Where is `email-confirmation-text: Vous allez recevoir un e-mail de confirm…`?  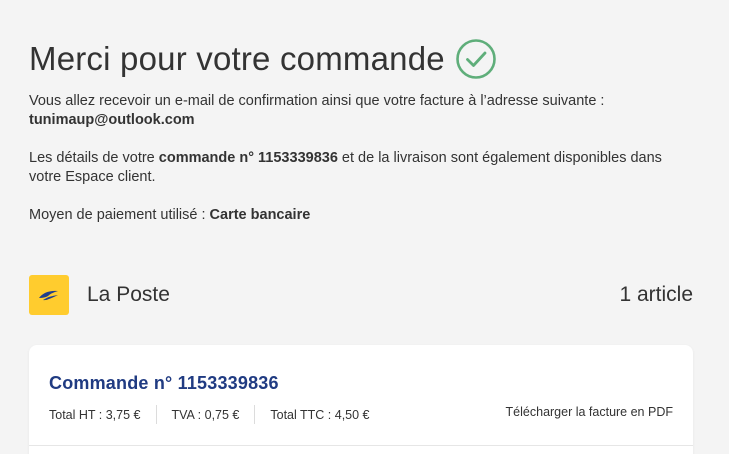 email-confirmation-text: Vous allez recevoir un e-mail de confirm… is located at coordinates (369, 111).